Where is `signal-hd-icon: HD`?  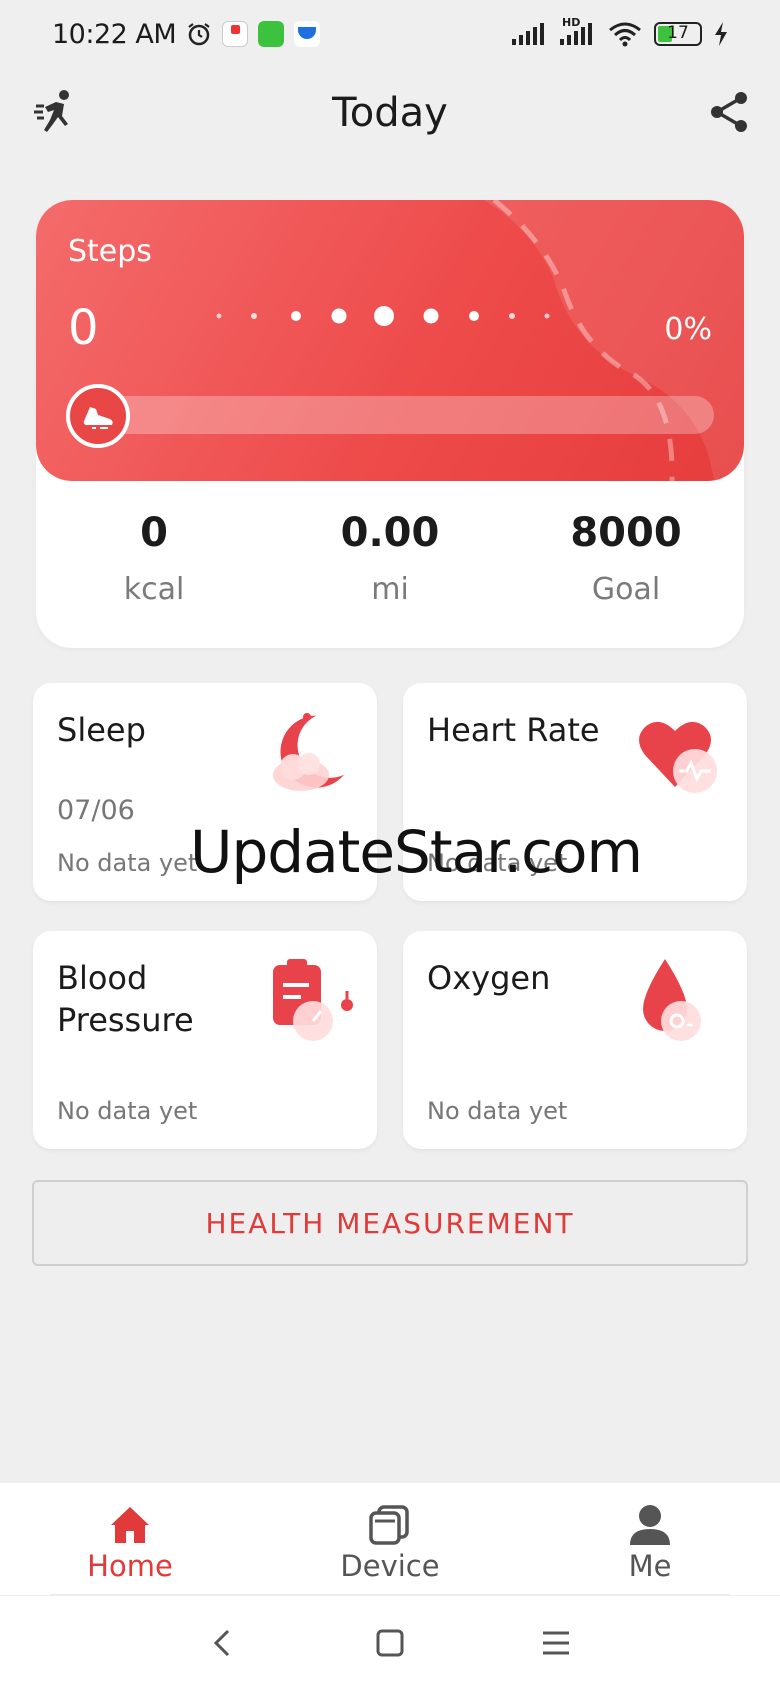
signal-hd-icon: HD is located at coordinates (578, 31).